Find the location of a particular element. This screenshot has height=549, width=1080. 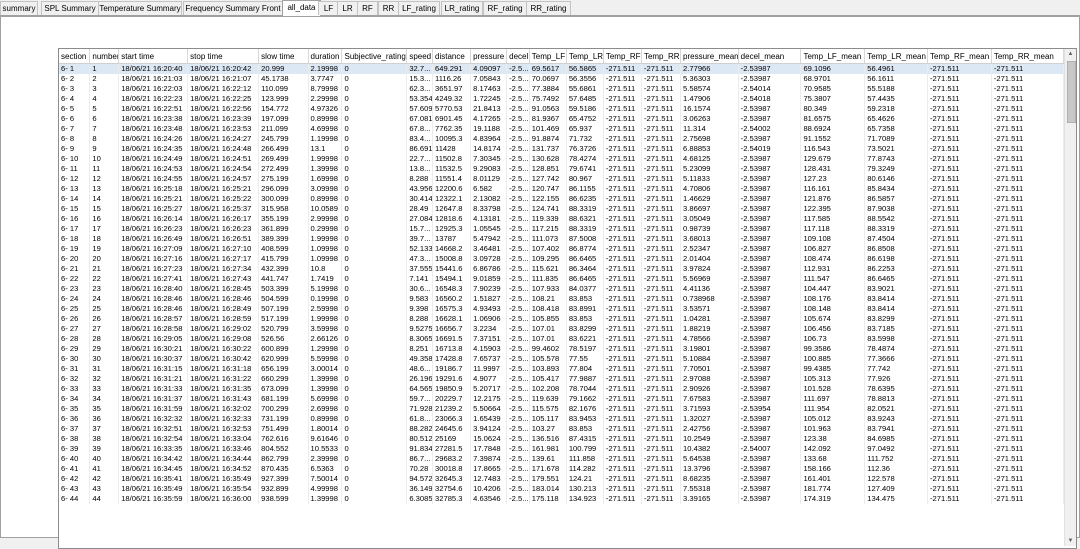

table-cell: 18/06/21 16:25:27 is located at coordinates (153, 209).